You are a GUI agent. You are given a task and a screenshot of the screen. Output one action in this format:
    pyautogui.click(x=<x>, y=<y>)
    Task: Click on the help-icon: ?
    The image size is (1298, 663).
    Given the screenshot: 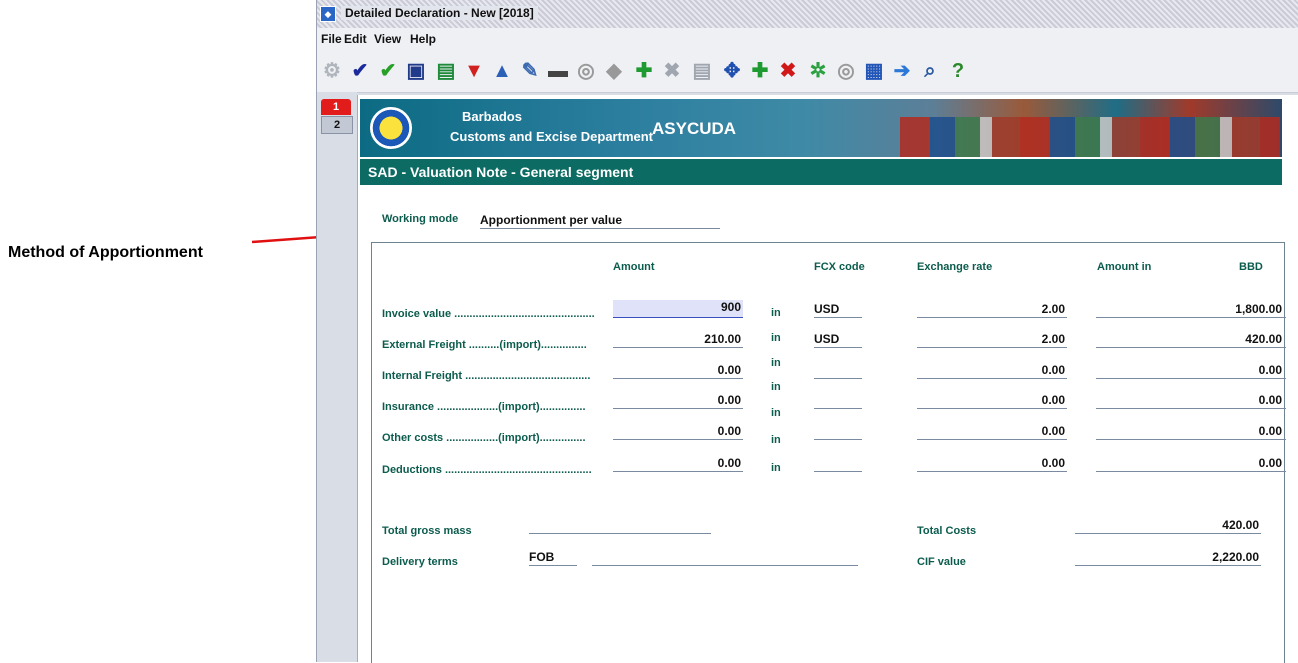 What is the action you would take?
    pyautogui.click(x=958, y=71)
    